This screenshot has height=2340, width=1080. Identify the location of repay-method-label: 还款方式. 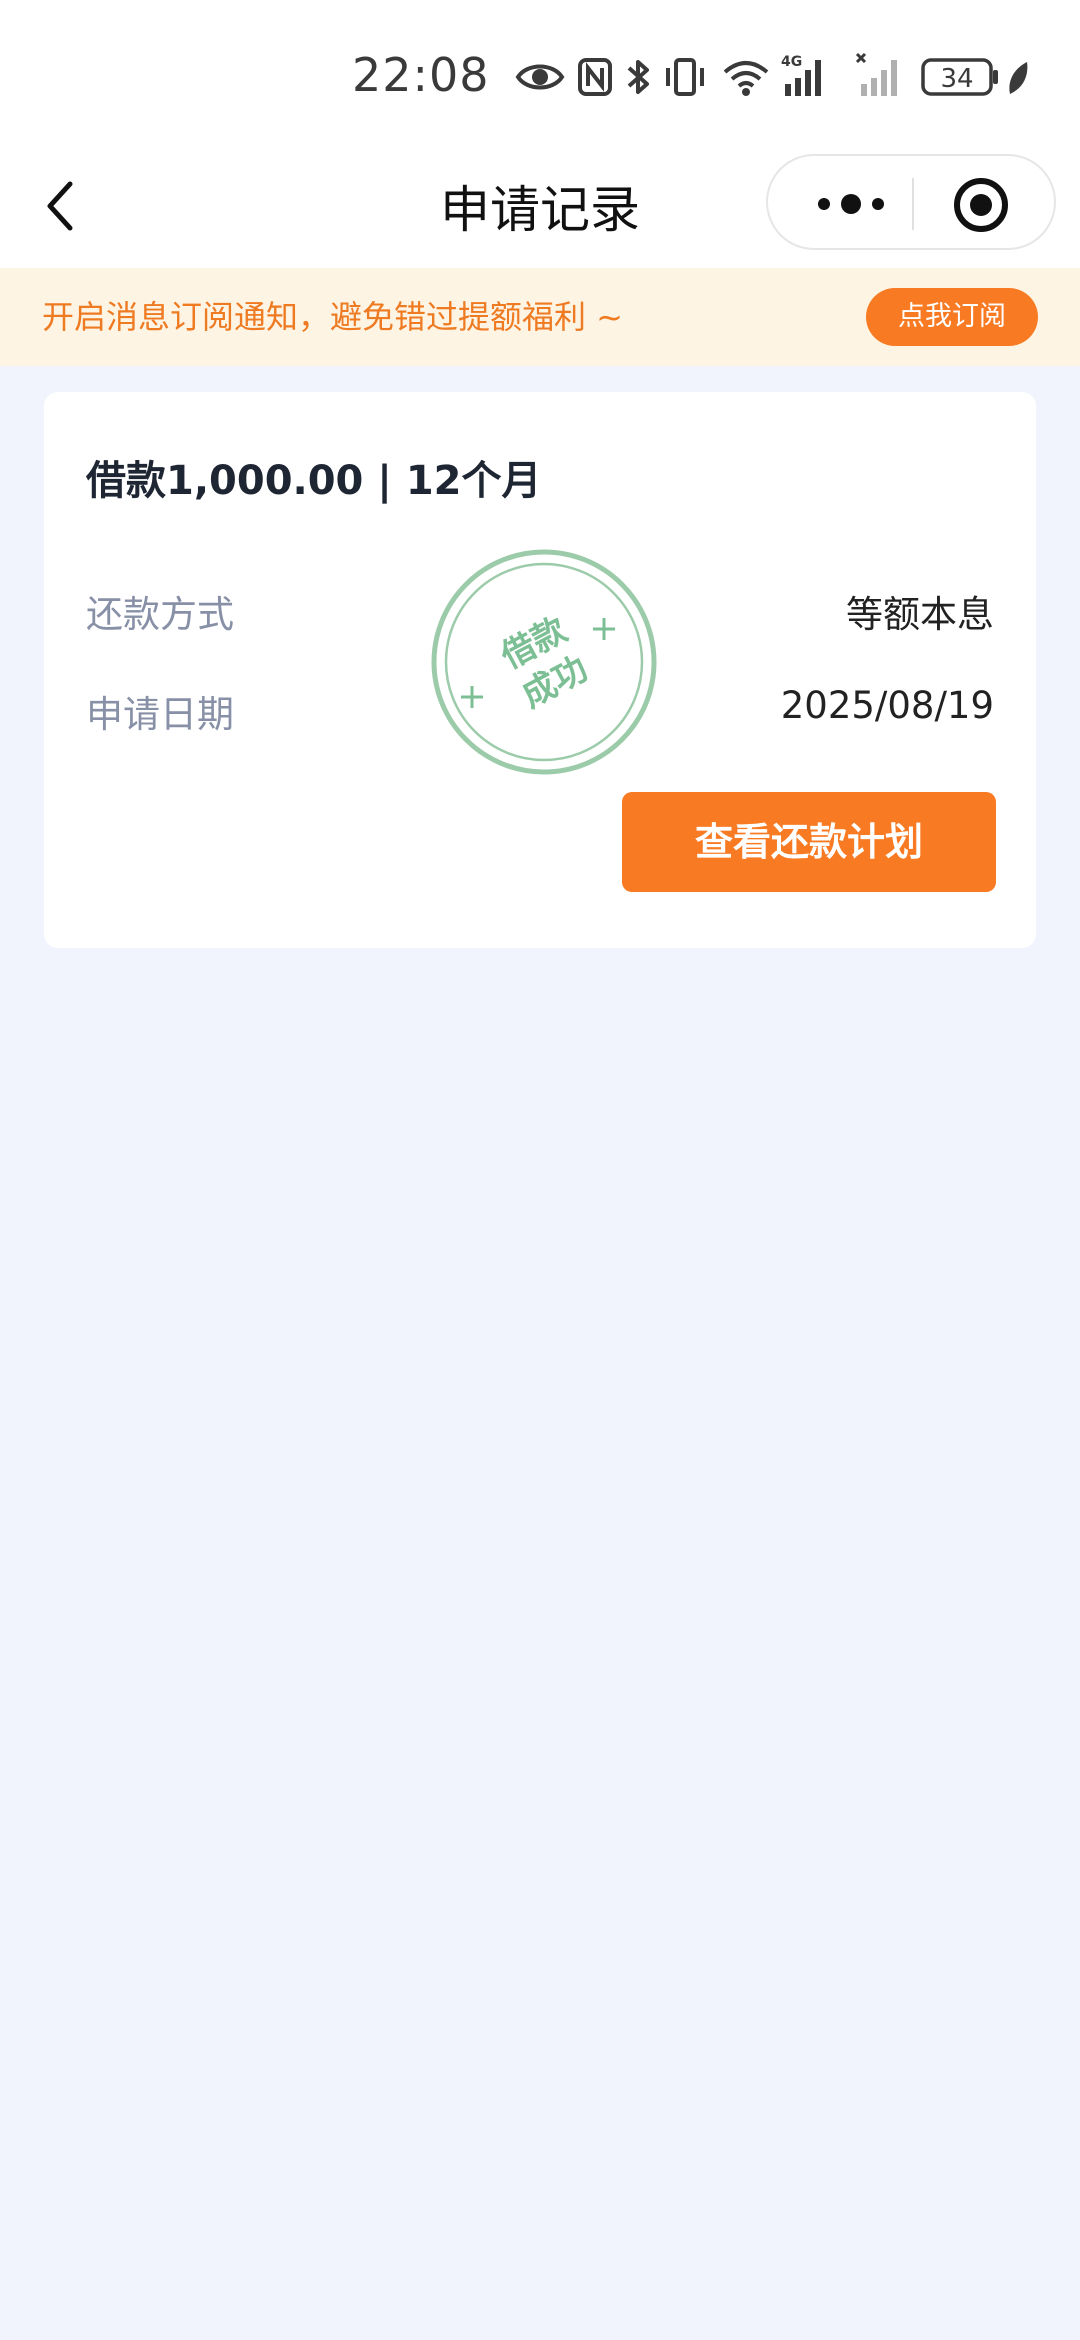
(160, 614).